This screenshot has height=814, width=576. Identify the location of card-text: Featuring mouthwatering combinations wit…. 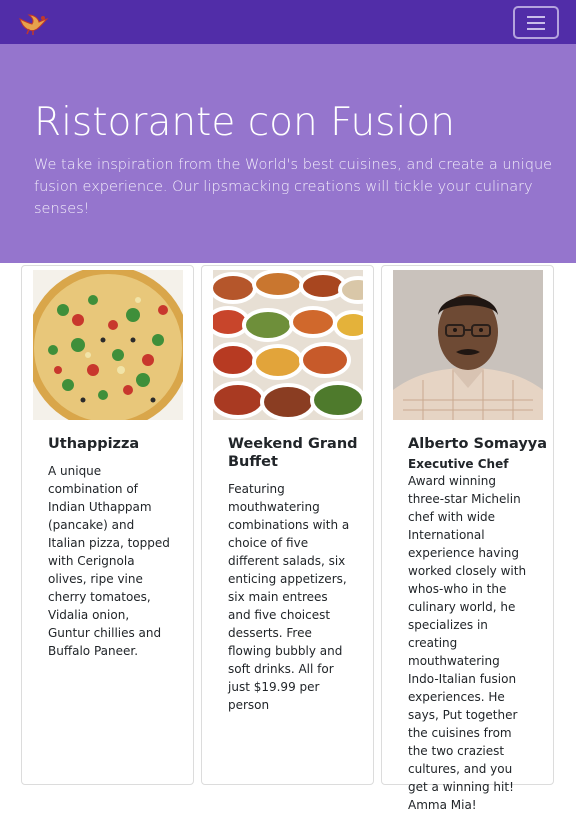
(289, 597).